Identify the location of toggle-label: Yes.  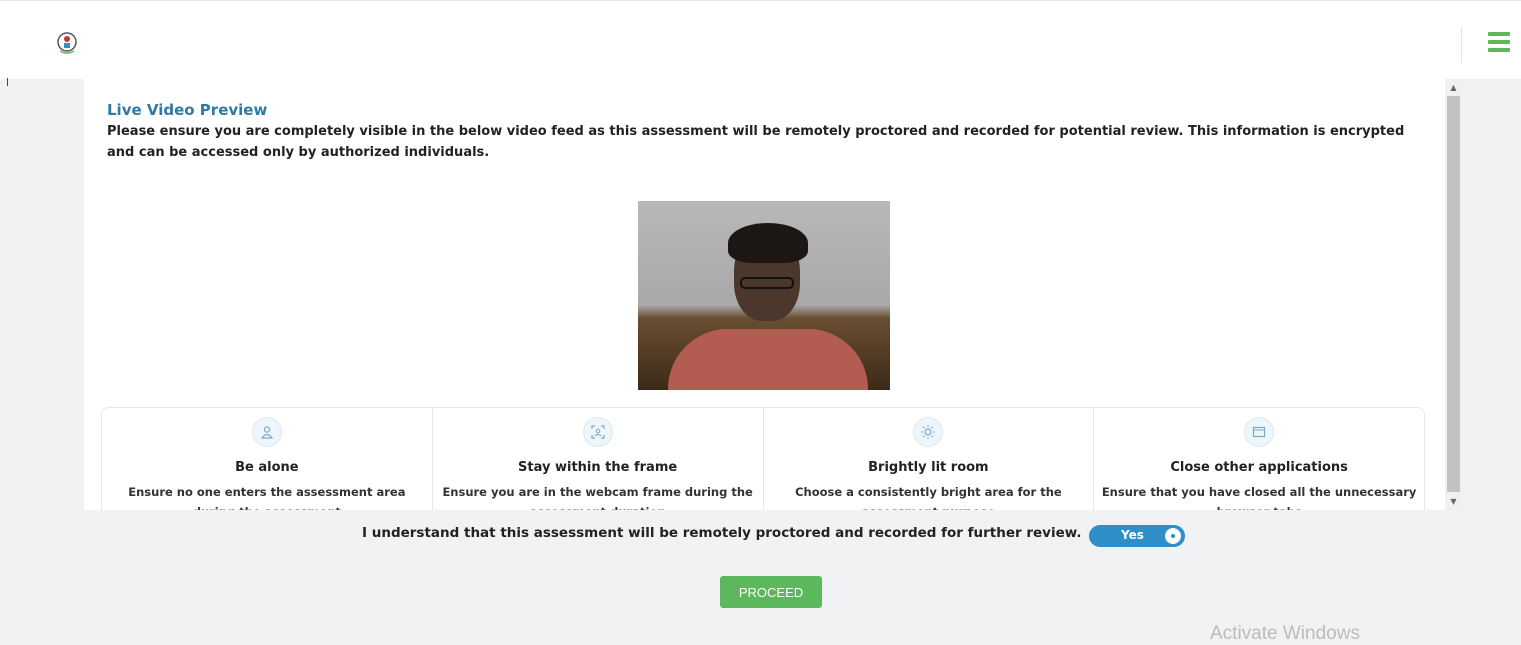
(1132, 535).